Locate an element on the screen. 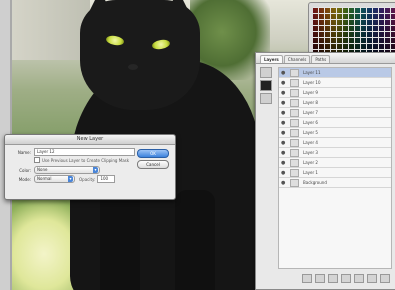 The width and height of the screenshot is (395, 290). layer-name: Background is located at coordinates (315, 182).